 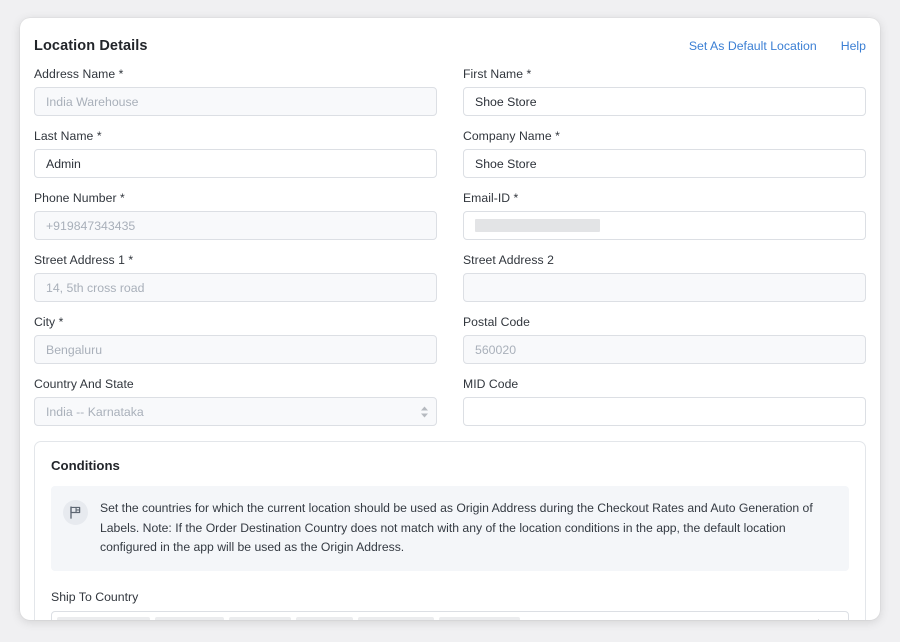 I want to click on field-city: City * Bengaluru, so click(x=235, y=339).